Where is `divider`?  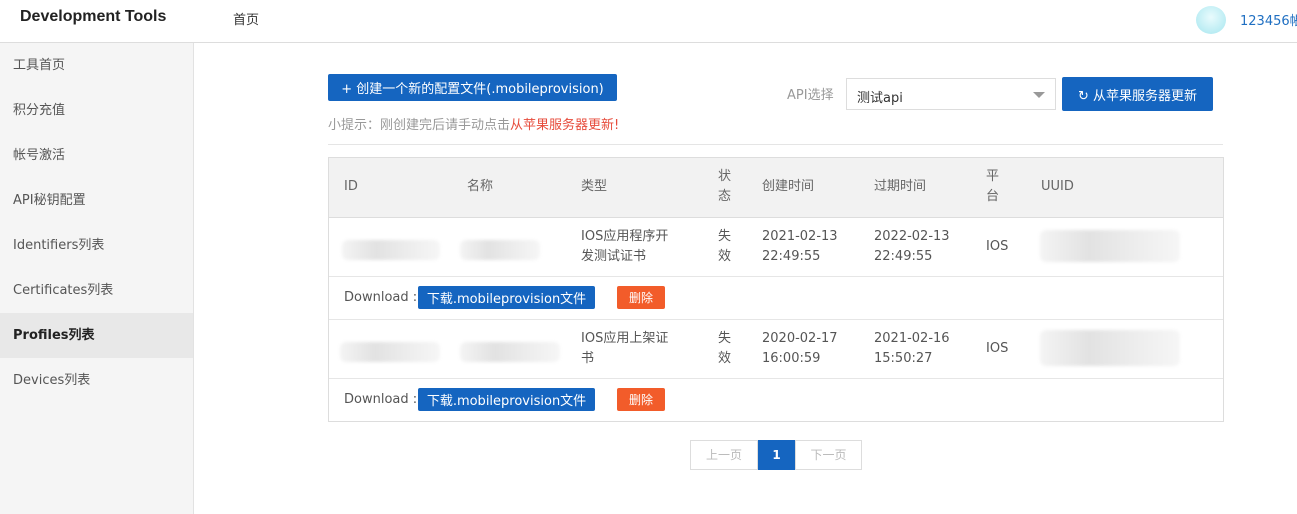 divider is located at coordinates (775, 144).